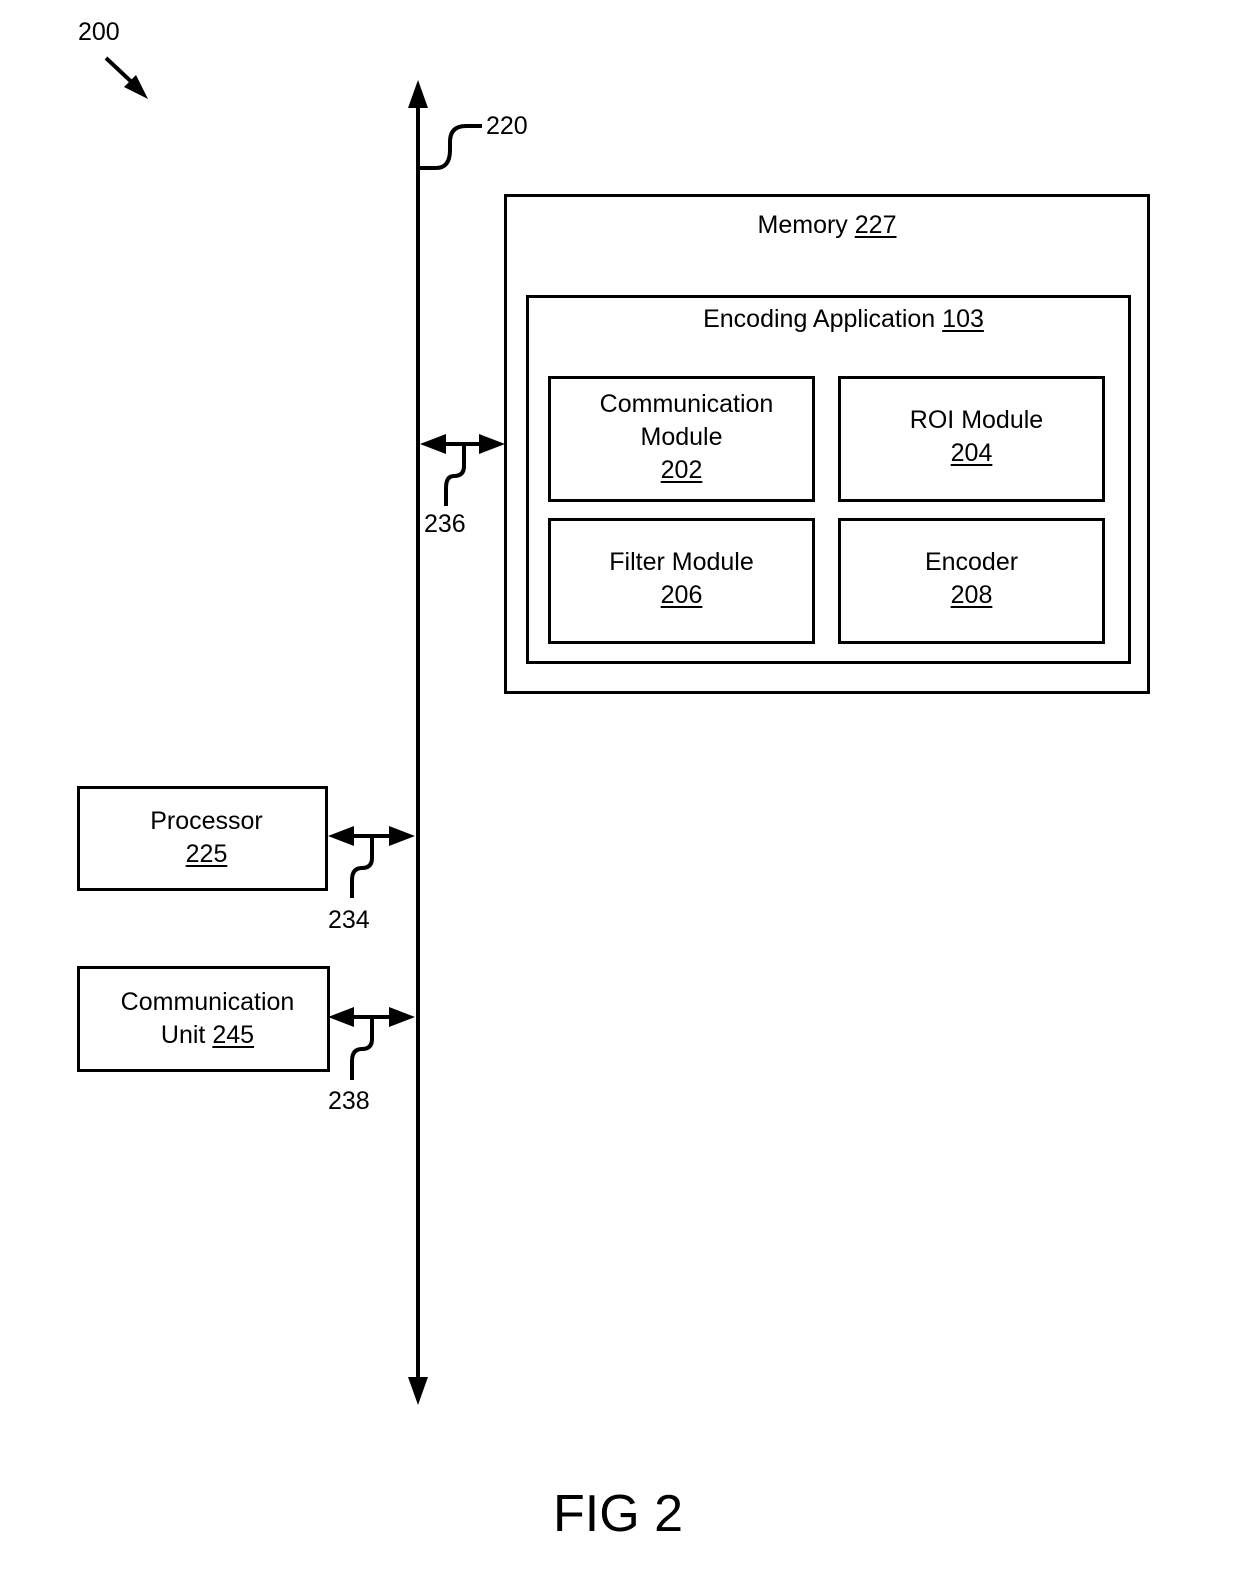  Describe the element at coordinates (99, 32) in the screenshot. I see `figure-number-label: 200` at that location.